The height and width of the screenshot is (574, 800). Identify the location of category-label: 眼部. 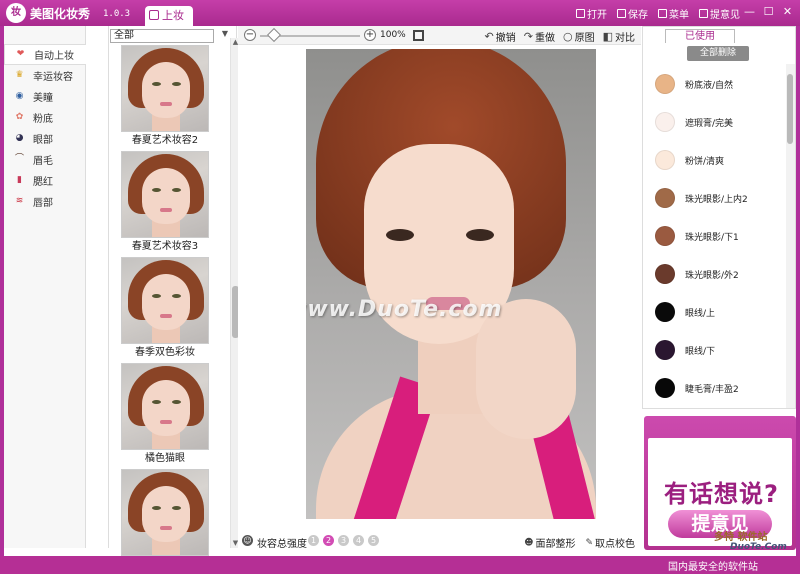
(43, 140).